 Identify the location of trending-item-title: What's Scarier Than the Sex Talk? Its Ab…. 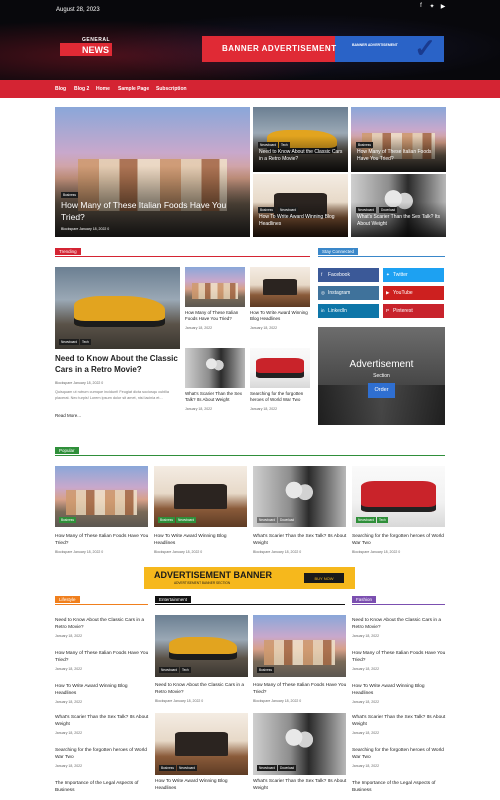
(216, 397).